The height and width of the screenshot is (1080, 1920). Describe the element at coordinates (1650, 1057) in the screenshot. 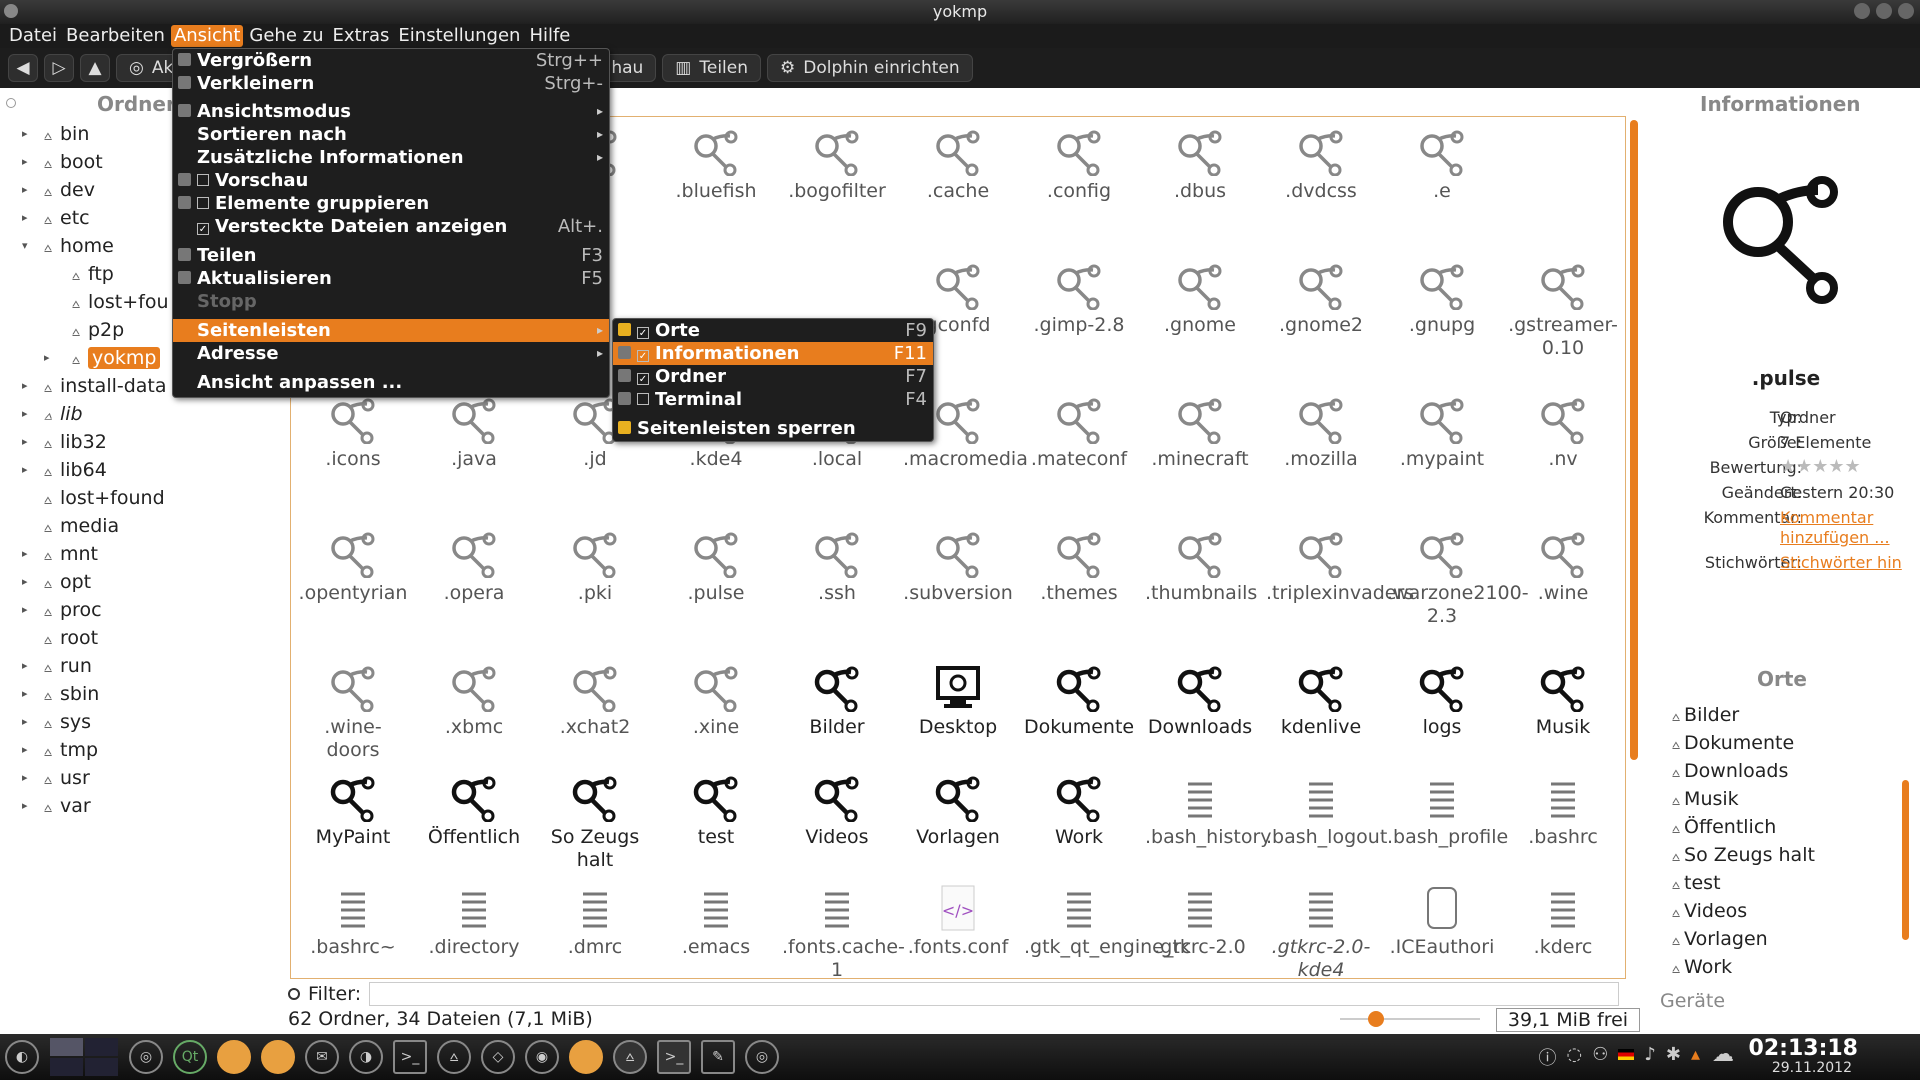

I see `volume-icon: ♪` at that location.